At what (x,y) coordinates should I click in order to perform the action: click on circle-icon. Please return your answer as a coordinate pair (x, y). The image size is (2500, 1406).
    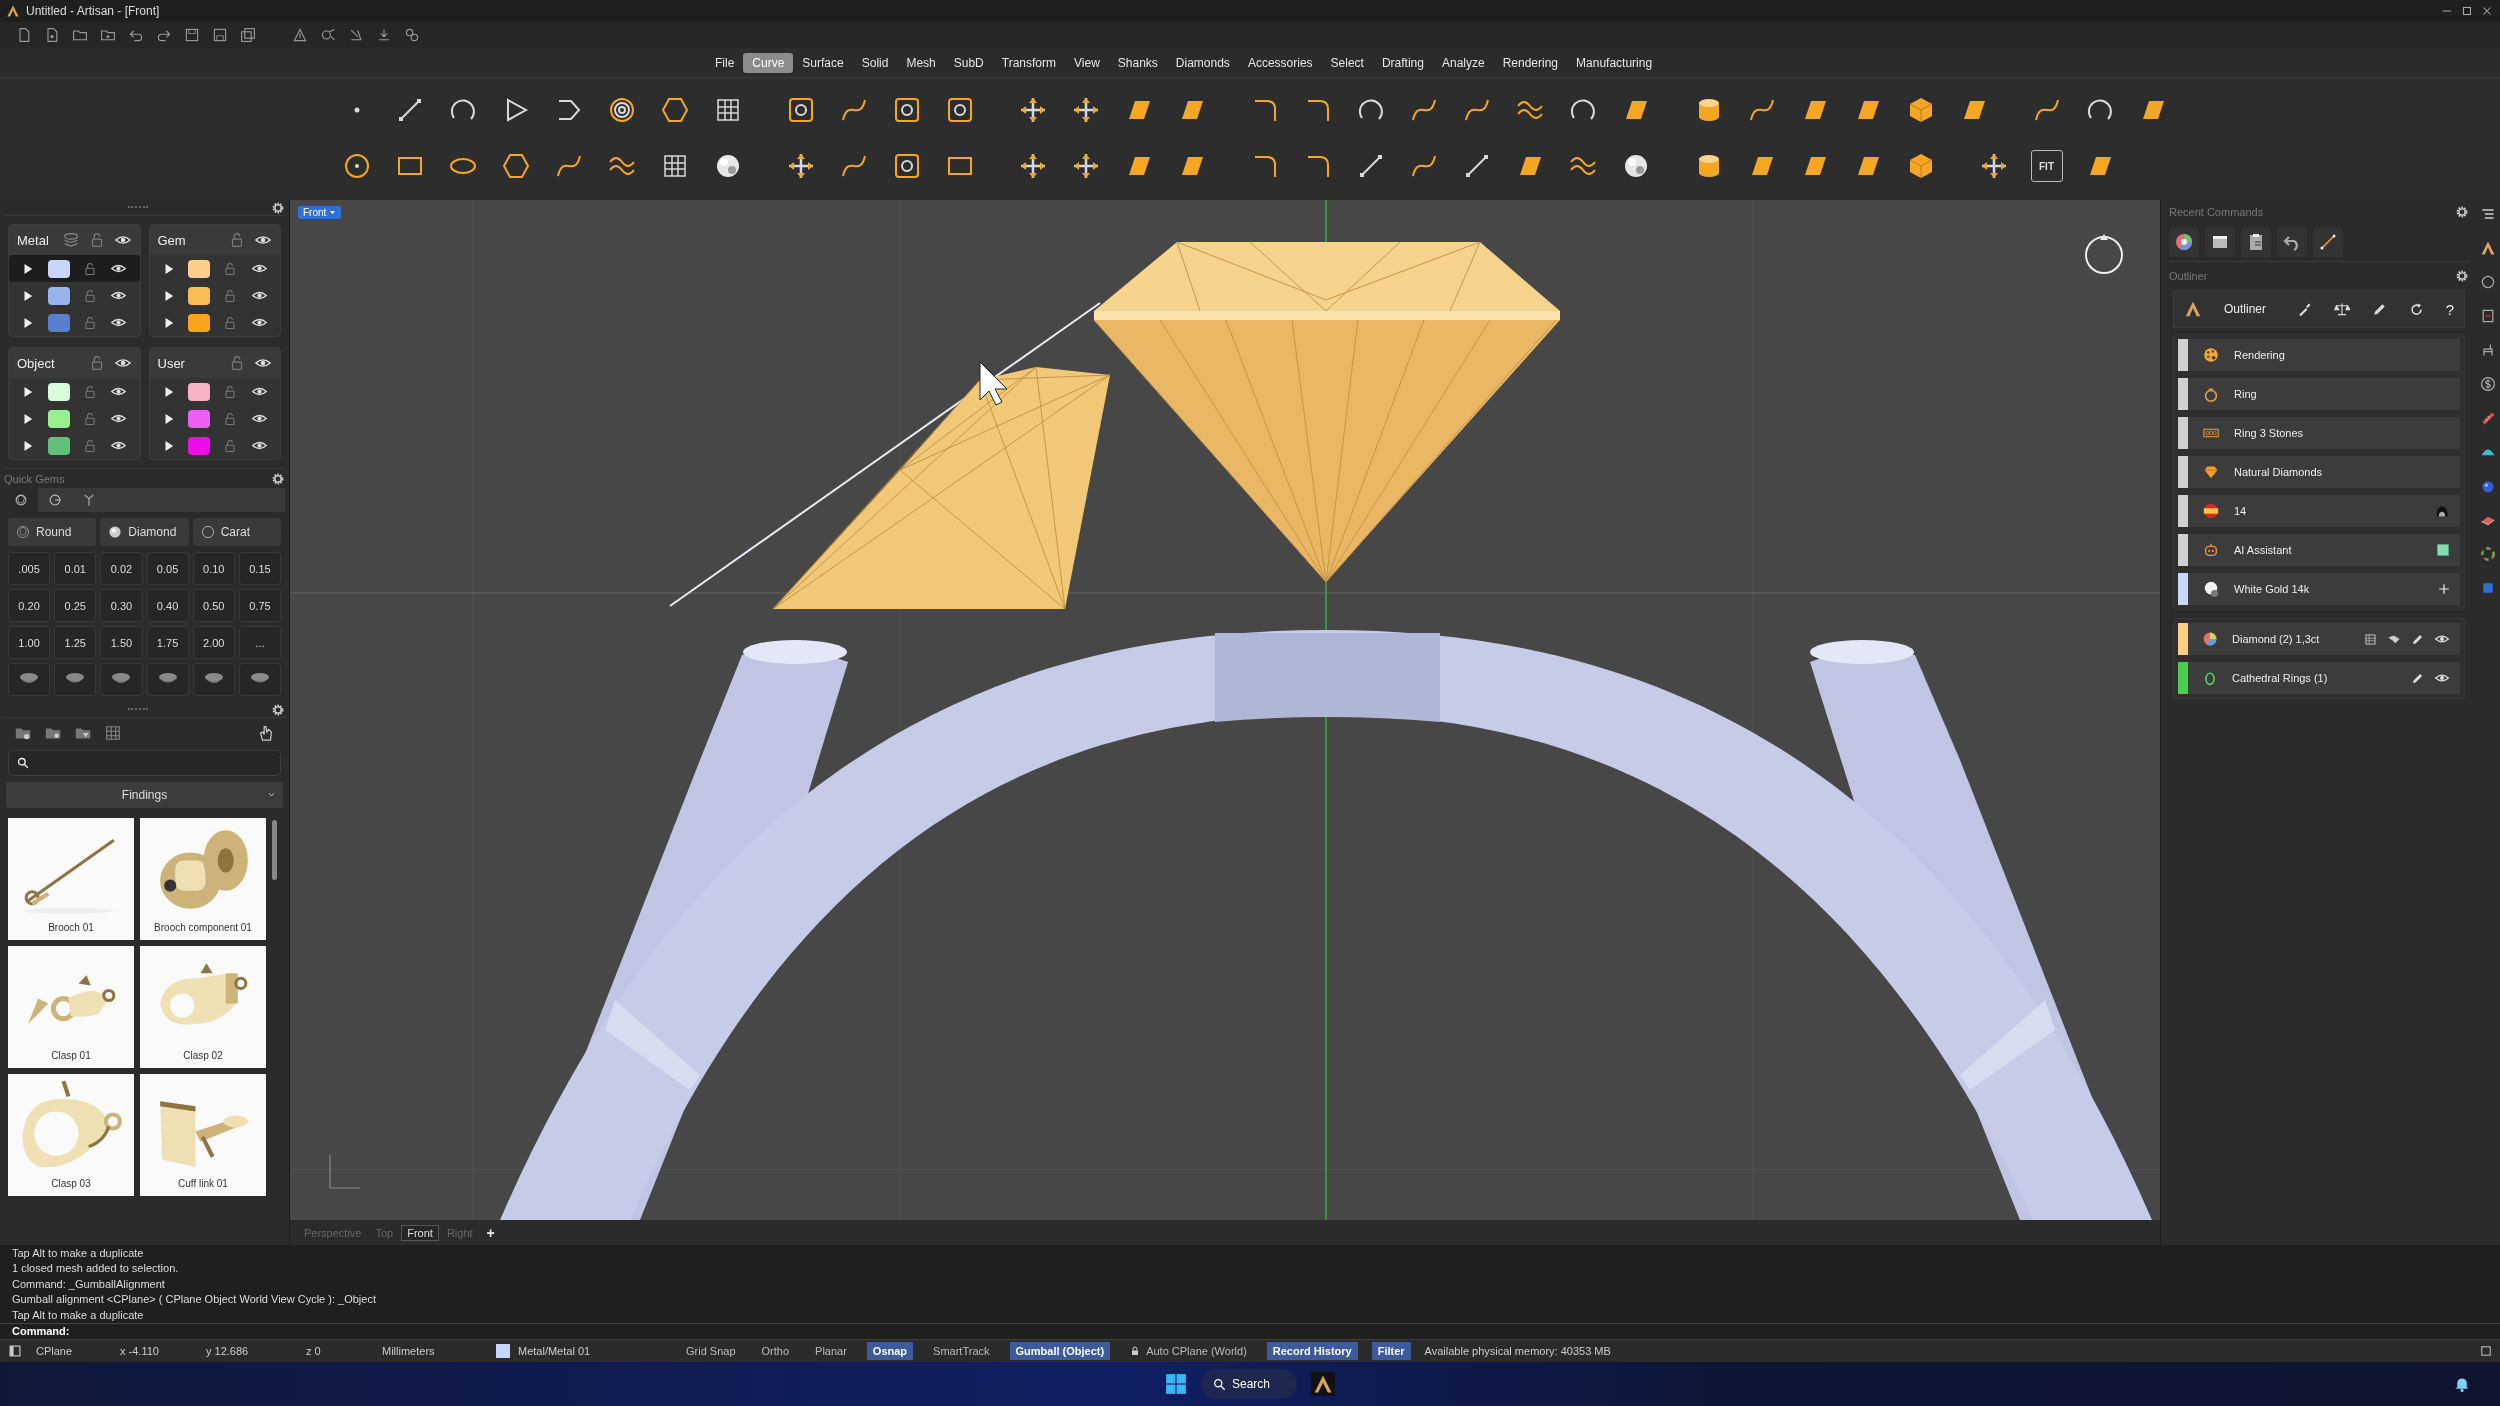
    Looking at the image, I should click on (2487, 282).